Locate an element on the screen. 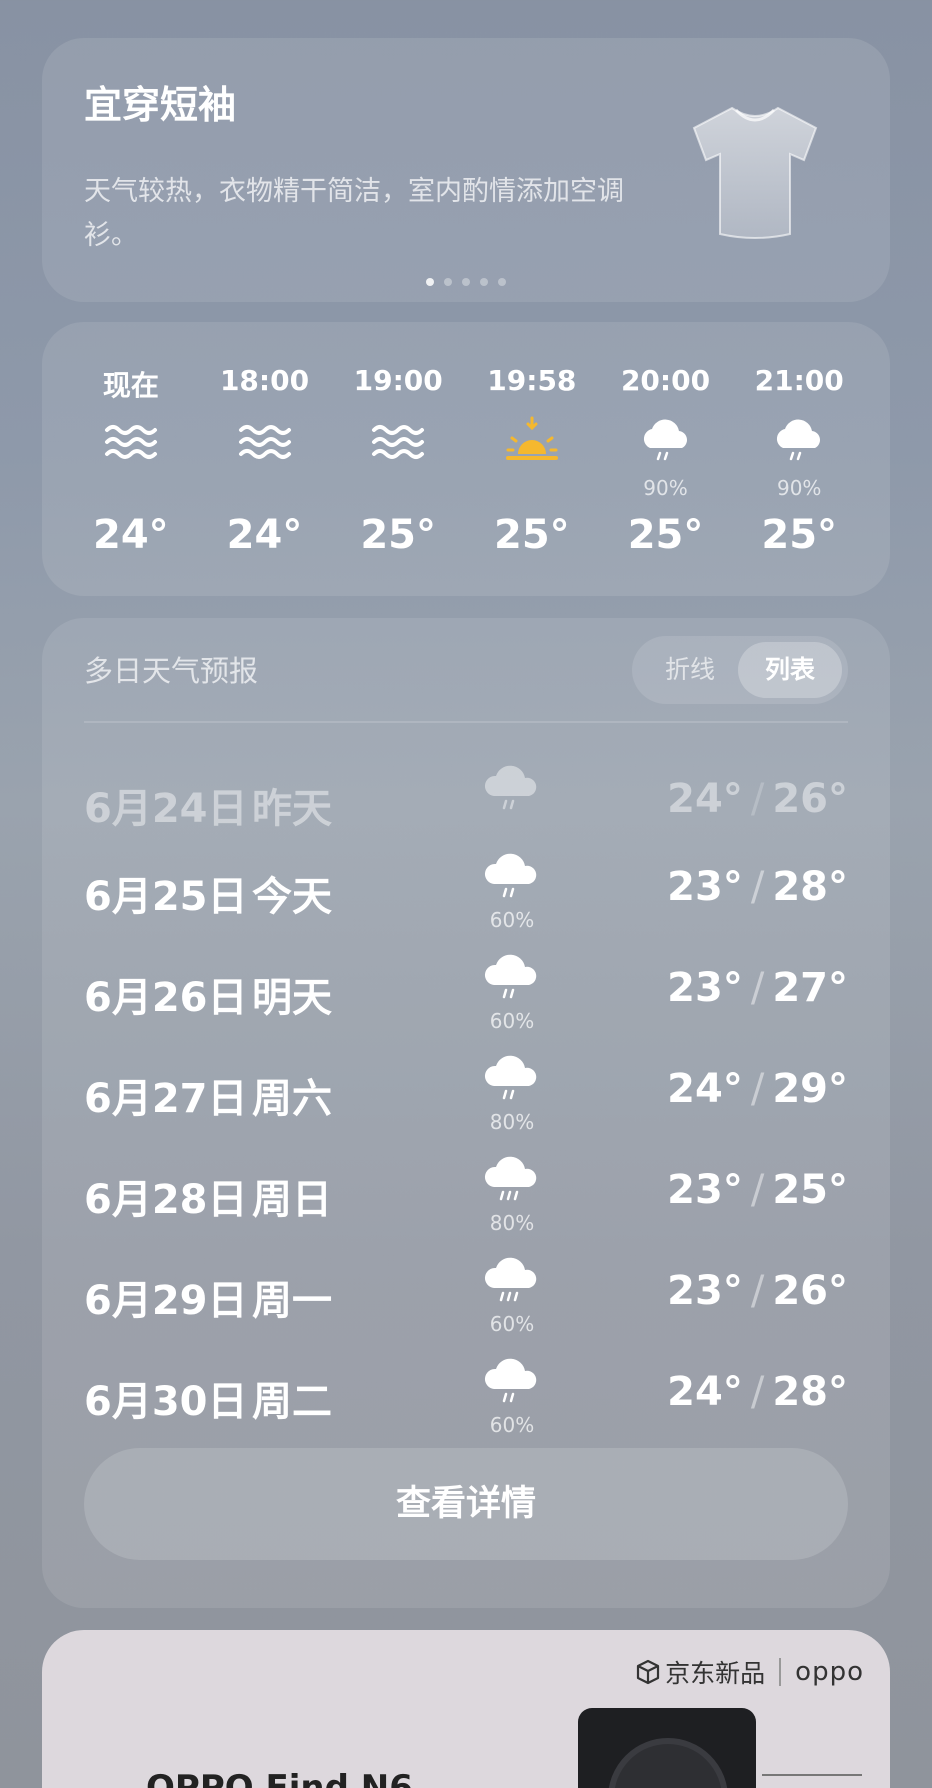 This screenshot has height=1788, width=932. forecast-temps: 24°/26° is located at coordinates (757, 799).